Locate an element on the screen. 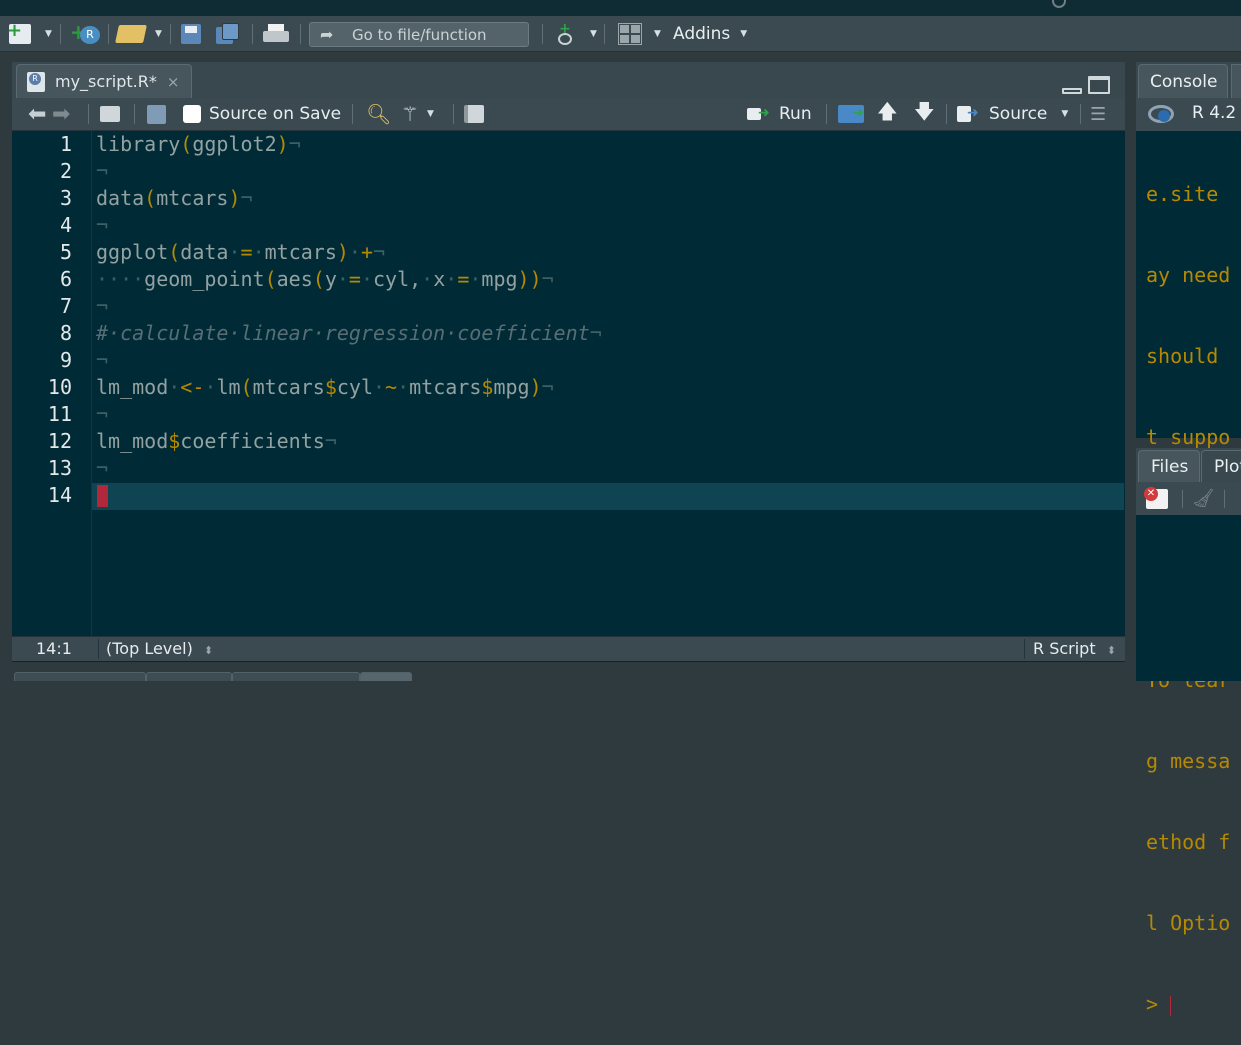  prev-section-button: 🡅 is located at coordinates (887, 112).